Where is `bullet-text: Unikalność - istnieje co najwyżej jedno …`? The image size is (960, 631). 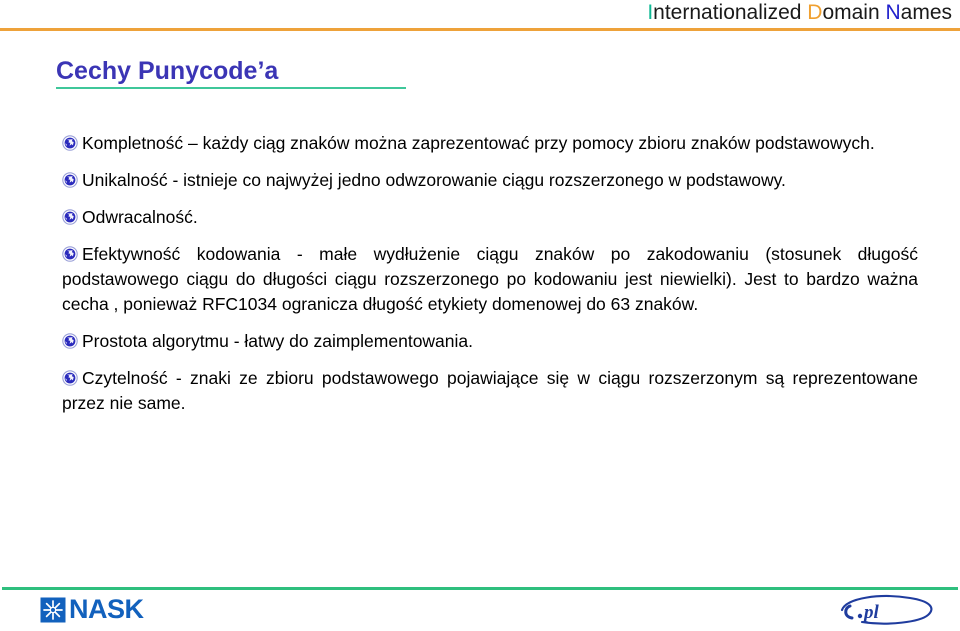 bullet-text: Unikalność - istnieje co najwyżej jedno … is located at coordinates (434, 180).